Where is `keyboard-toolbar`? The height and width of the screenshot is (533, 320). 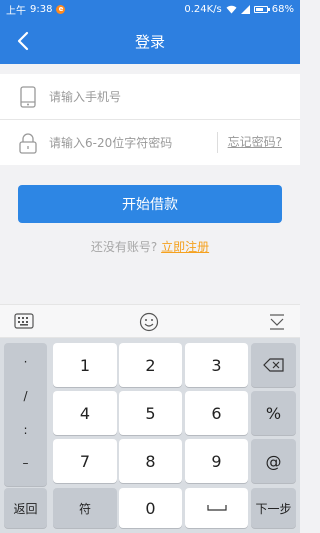
keyboard-toolbar is located at coordinates (150, 321).